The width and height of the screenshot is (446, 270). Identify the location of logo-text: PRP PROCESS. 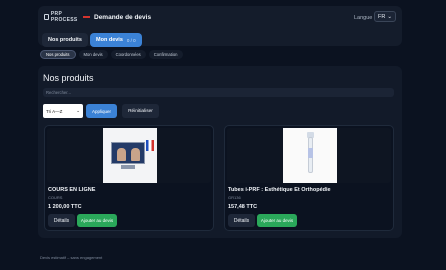
(64, 17).